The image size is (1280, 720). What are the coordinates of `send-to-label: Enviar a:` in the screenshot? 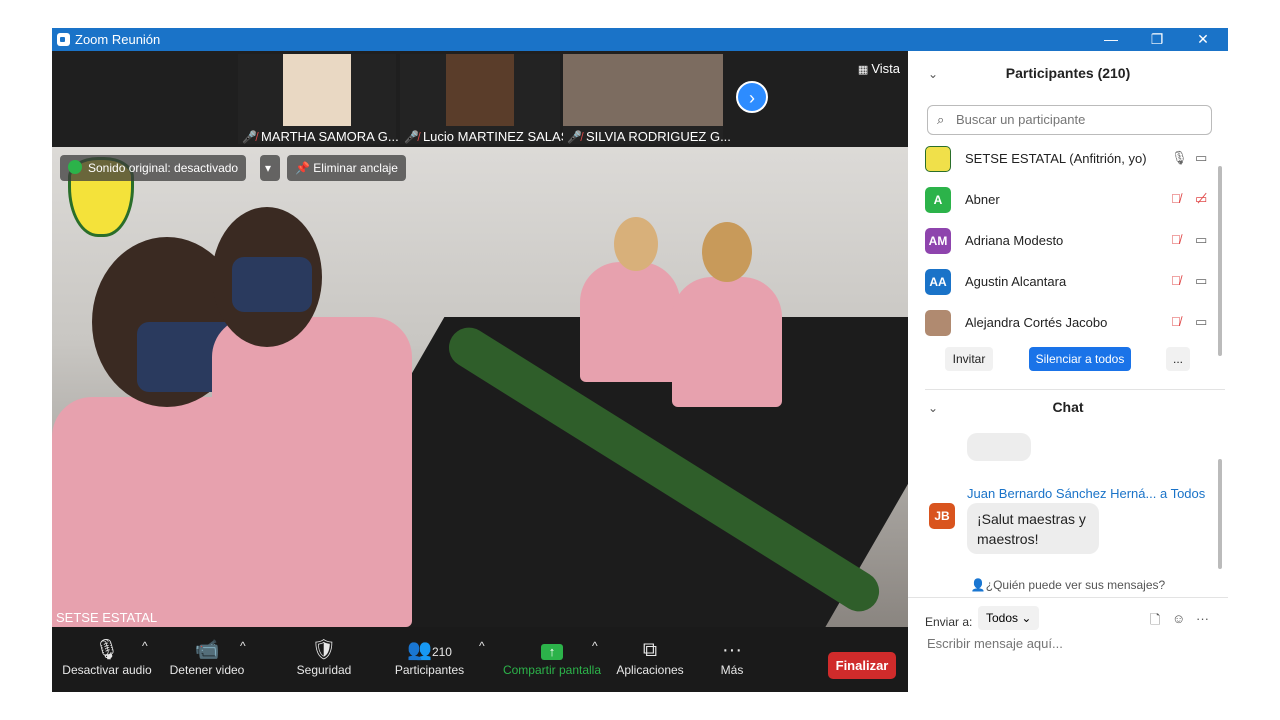 It's located at (949, 622).